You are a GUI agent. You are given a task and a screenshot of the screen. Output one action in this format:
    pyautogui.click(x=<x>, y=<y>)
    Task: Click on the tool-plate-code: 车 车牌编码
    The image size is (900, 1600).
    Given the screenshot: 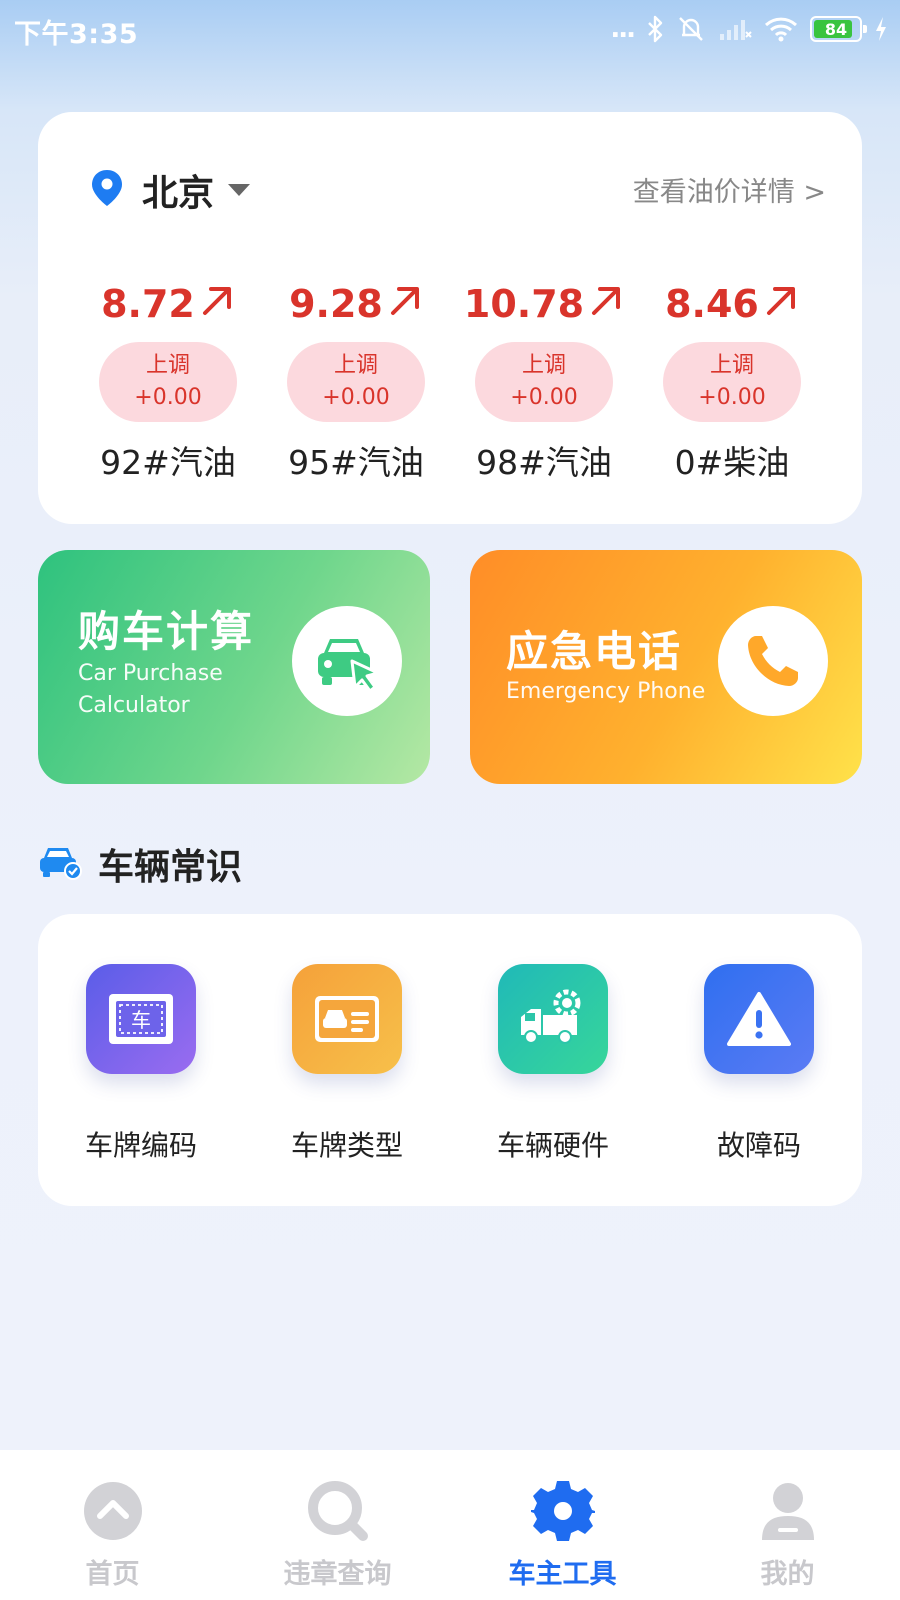 What is the action you would take?
    pyautogui.click(x=141, y=1064)
    